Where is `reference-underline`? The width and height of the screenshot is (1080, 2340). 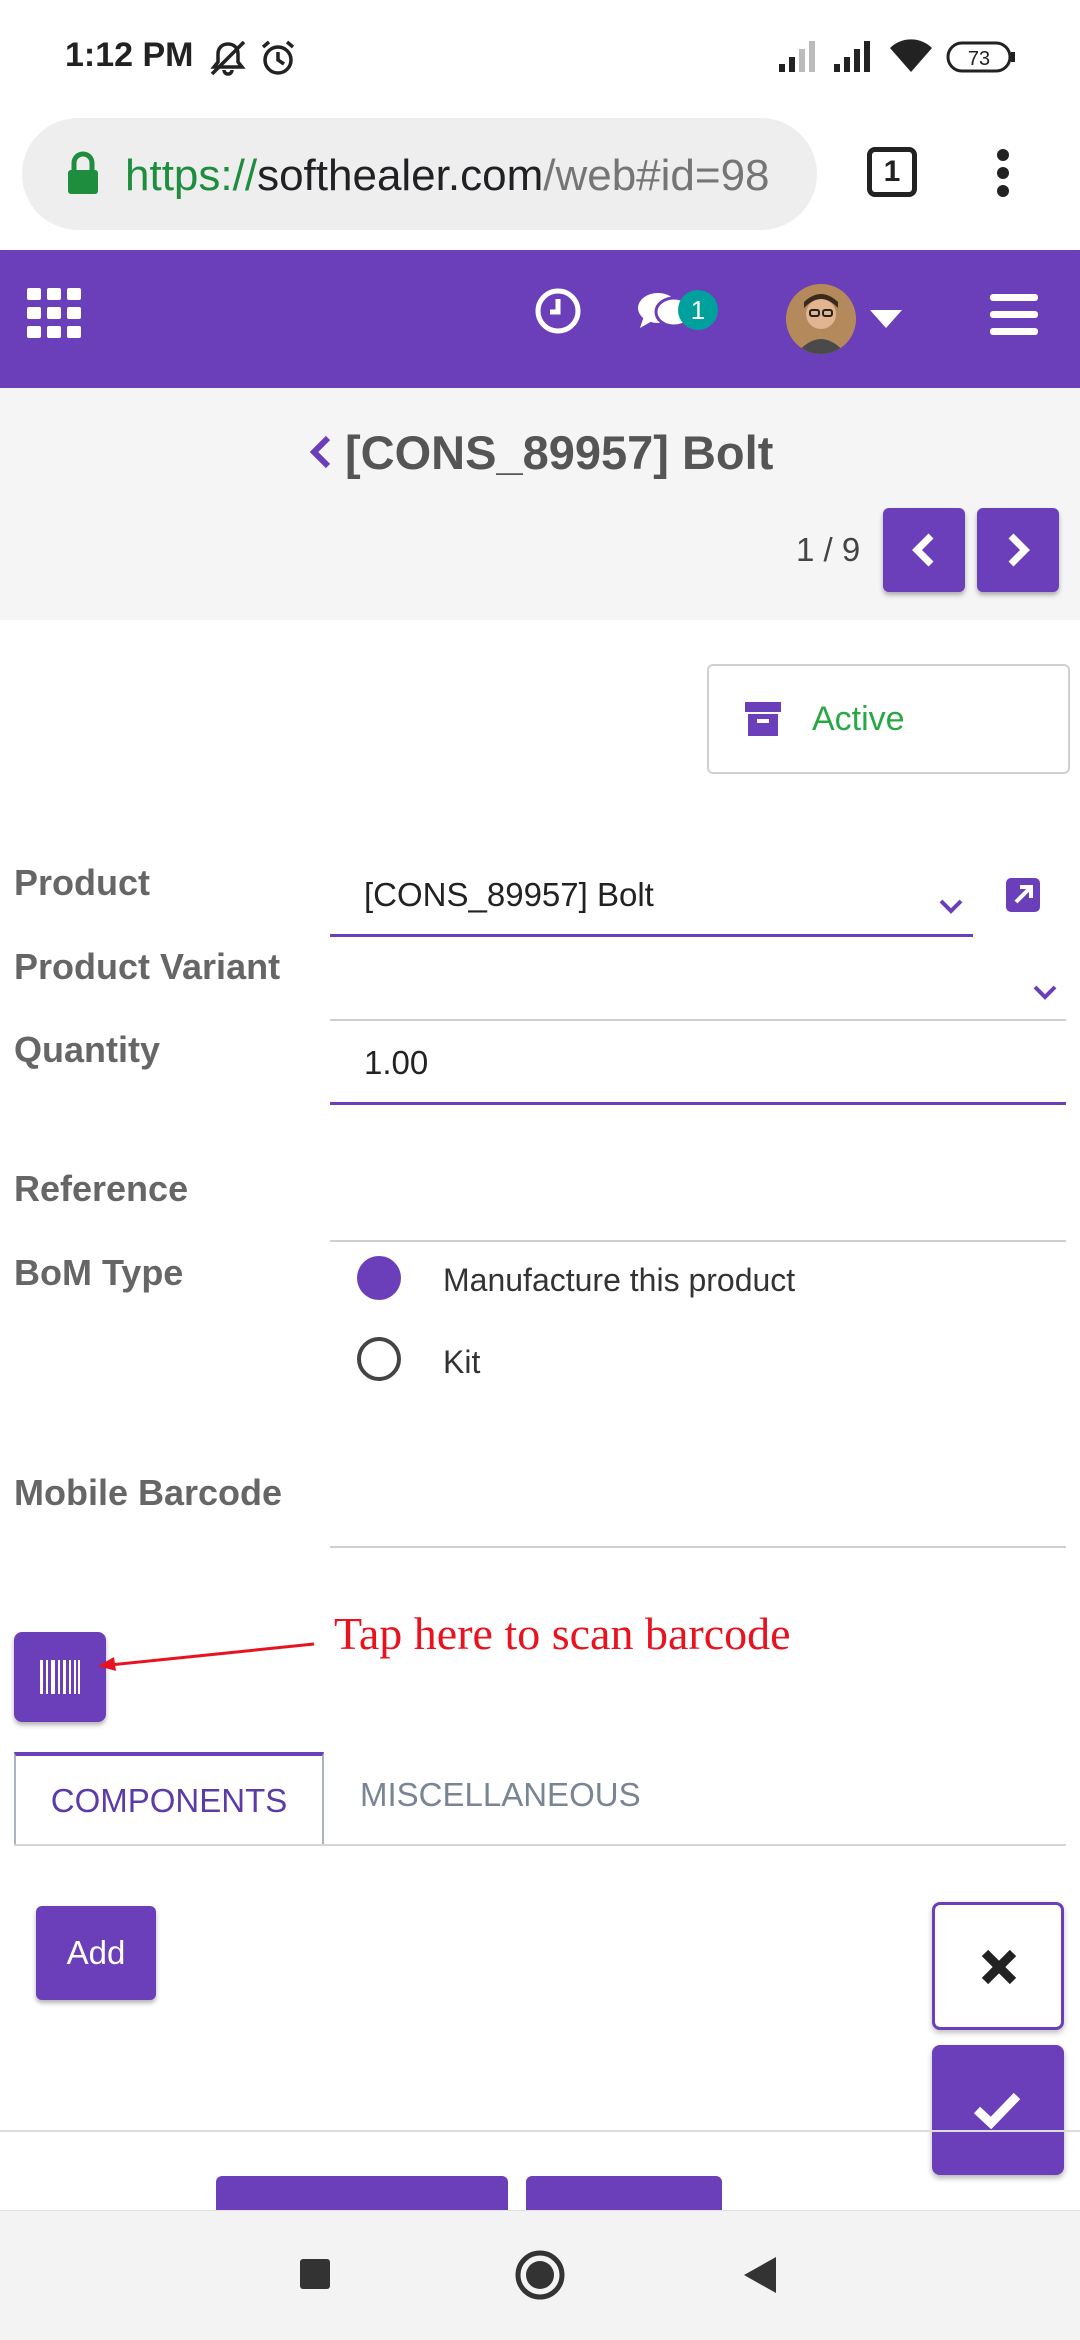
reference-underline is located at coordinates (698, 1241).